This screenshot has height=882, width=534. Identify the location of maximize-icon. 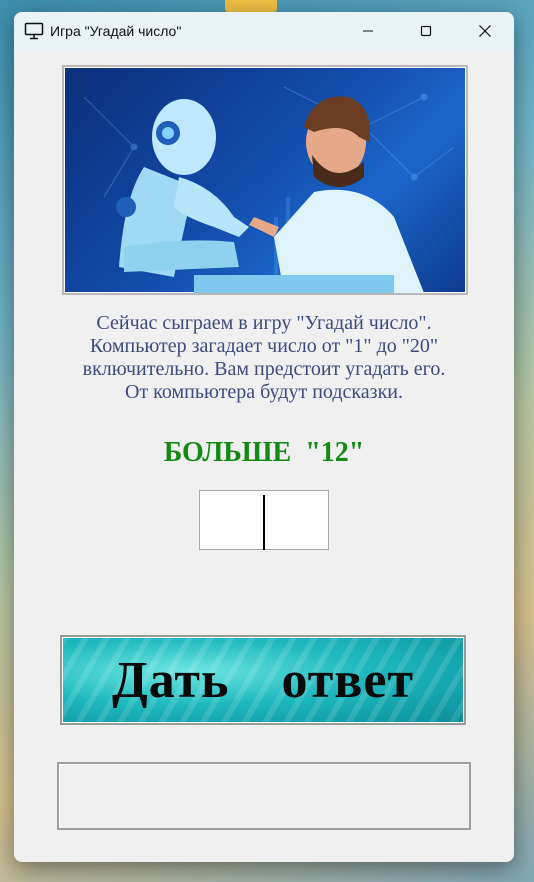
(426, 31).